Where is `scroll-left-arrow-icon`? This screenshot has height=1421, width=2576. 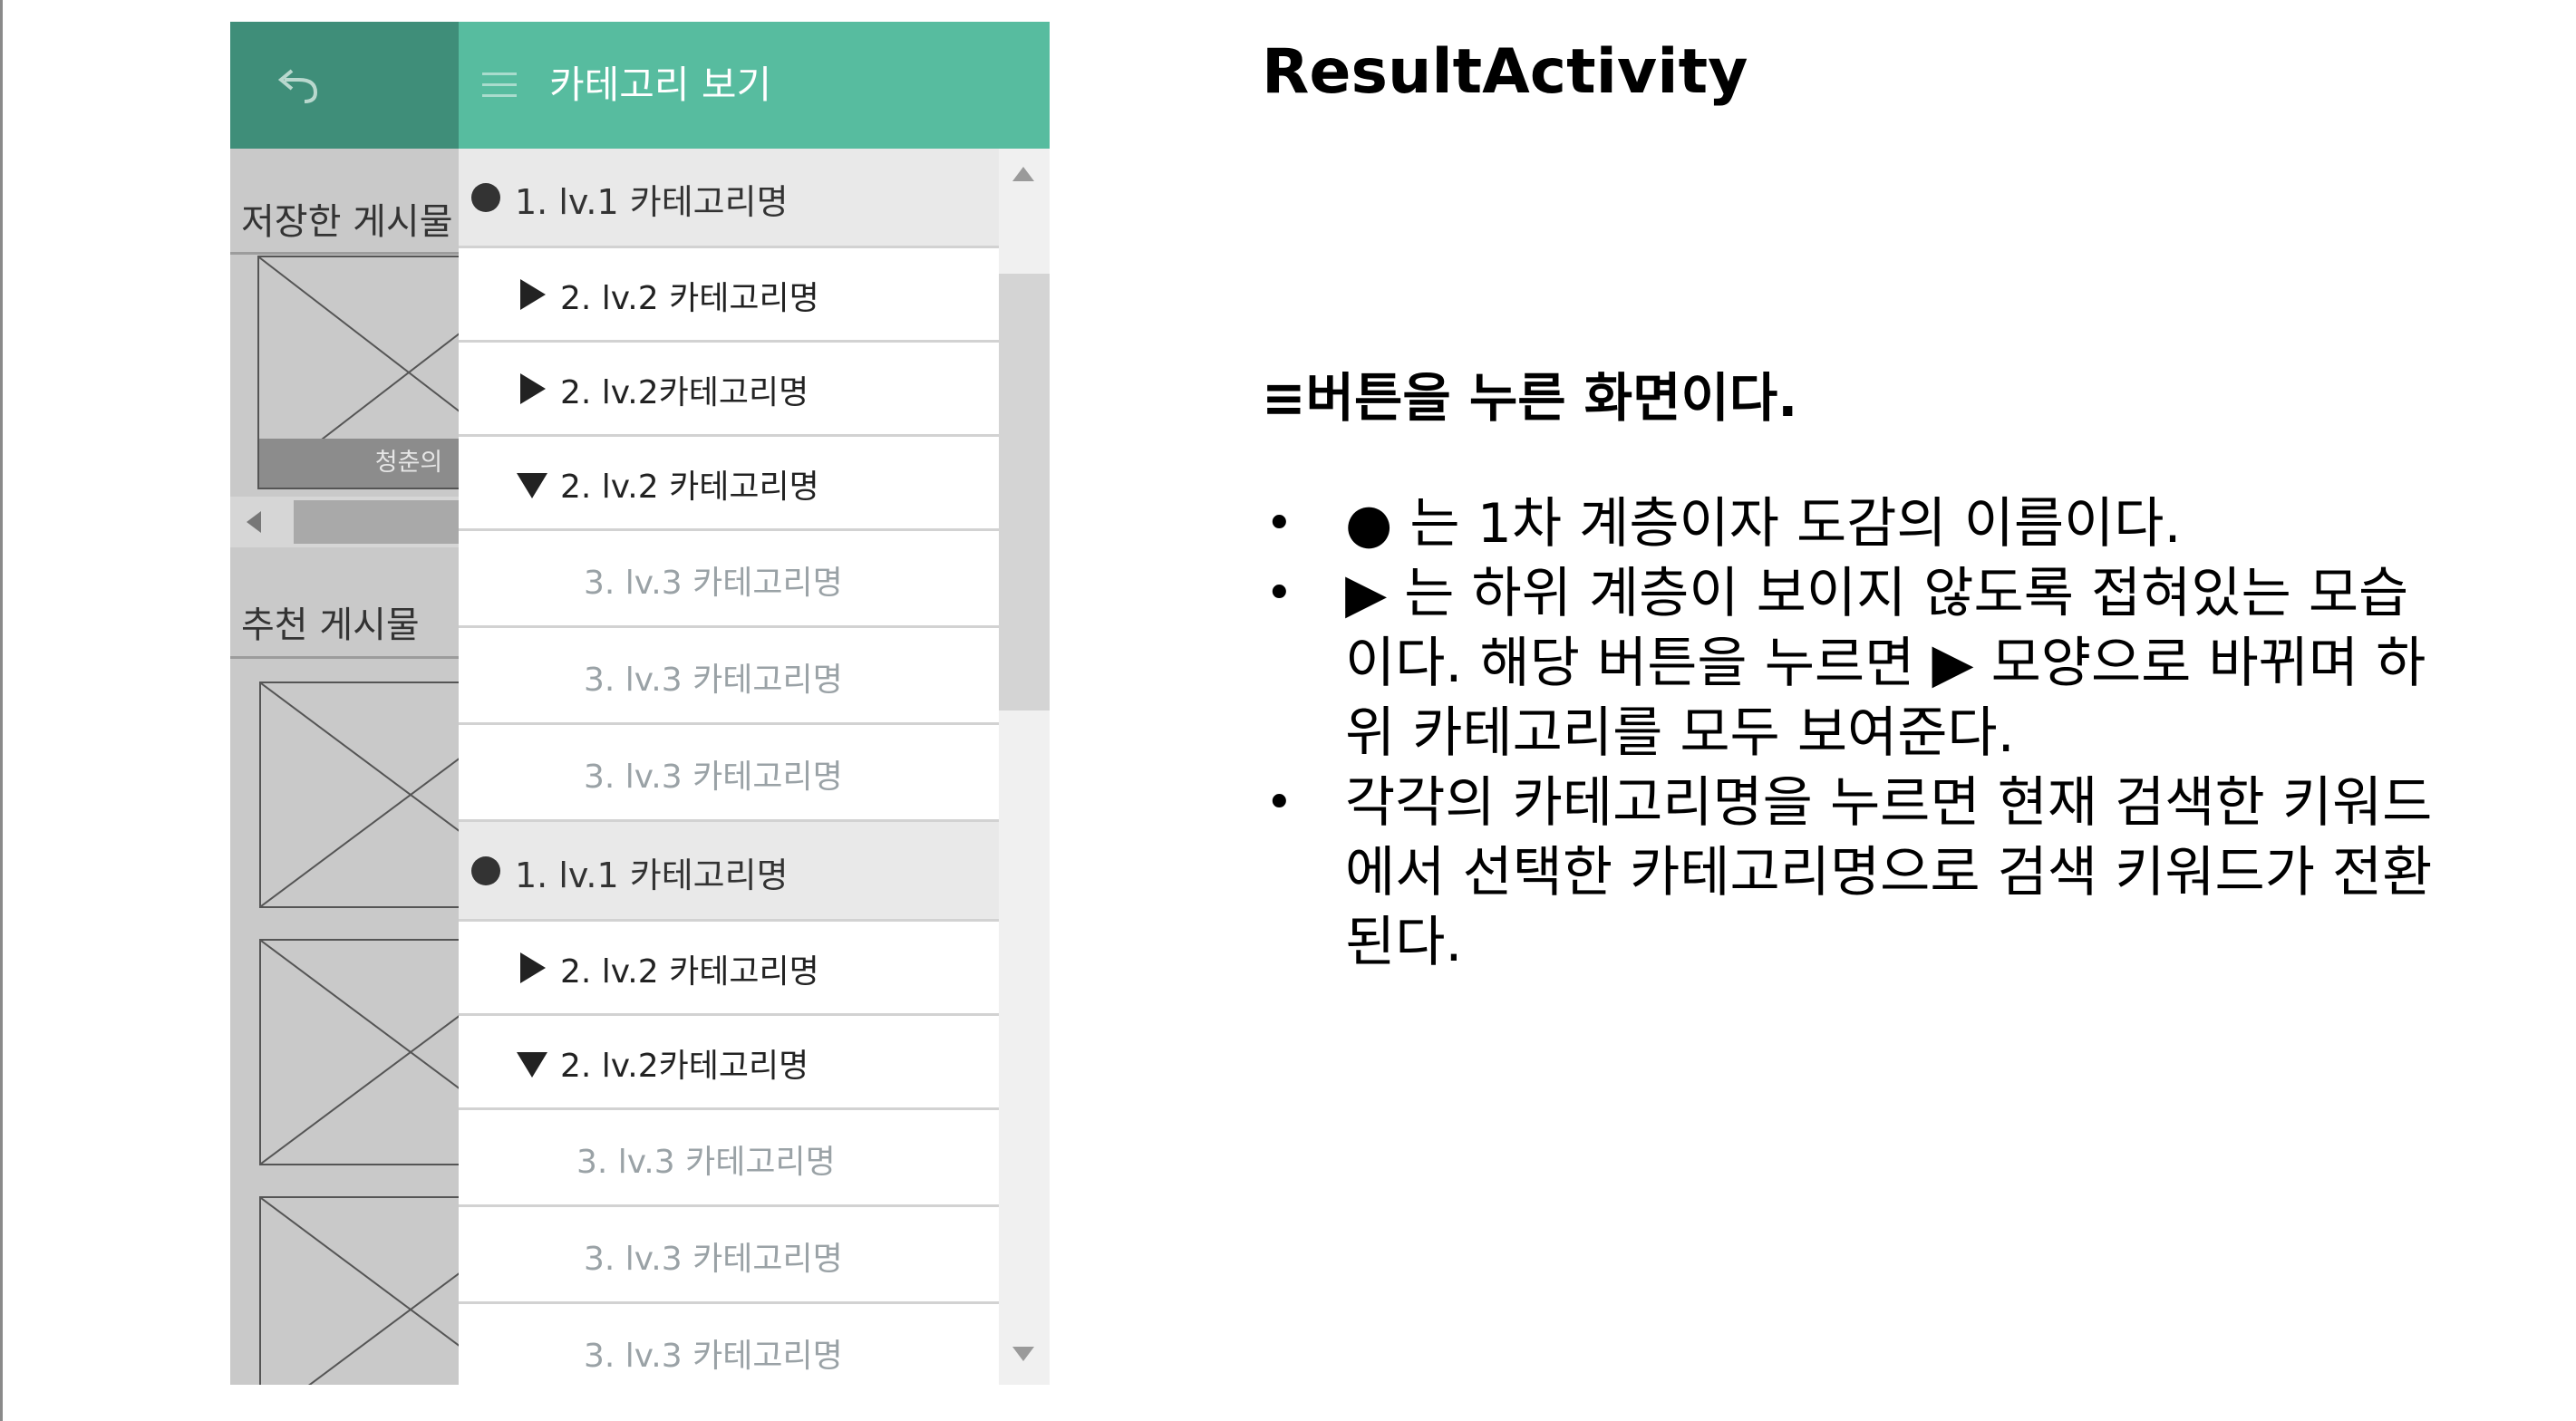 scroll-left-arrow-icon is located at coordinates (254, 522).